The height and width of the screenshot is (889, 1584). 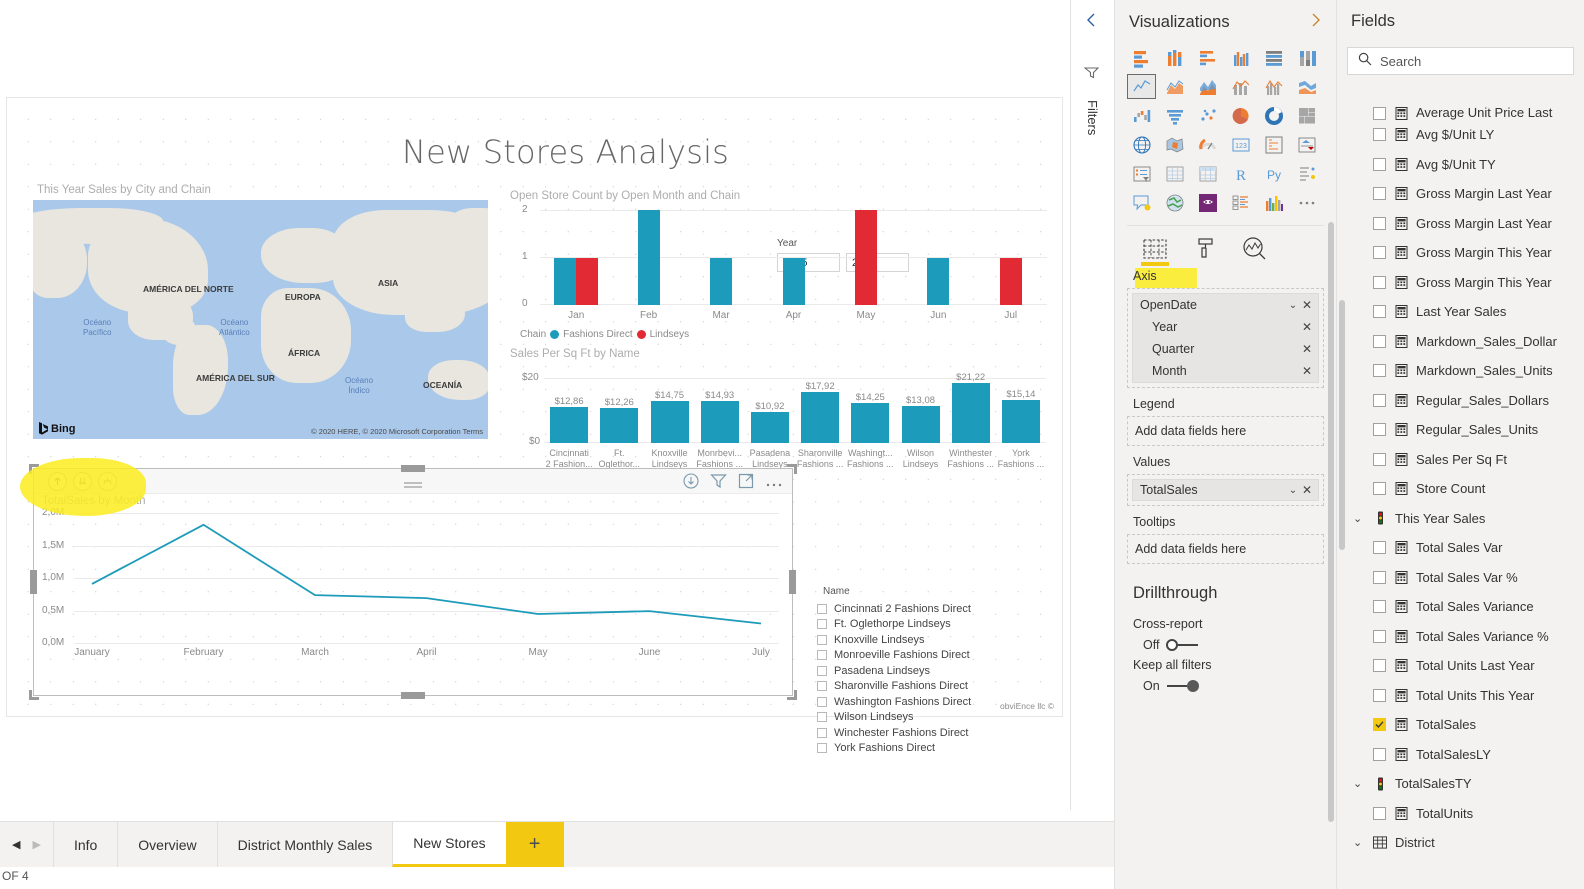 I want to click on field-item-store-count: Store Count, so click(x=1460, y=489).